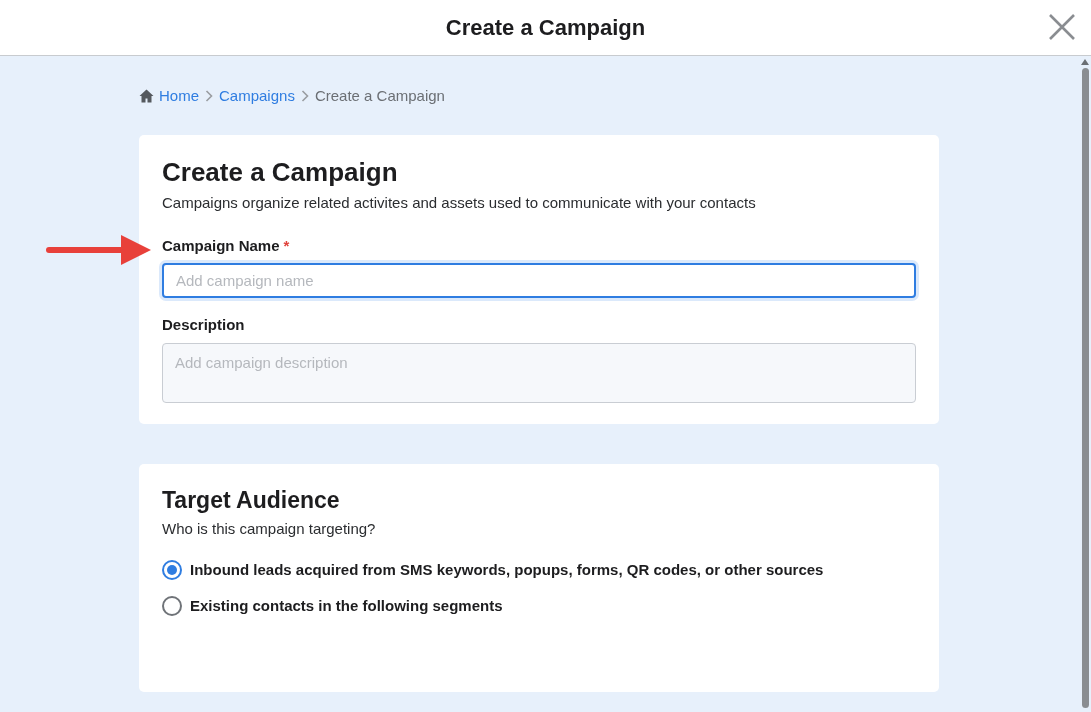 Image resolution: width=1091 pixels, height=712 pixels. What do you see at coordinates (459, 203) in the screenshot?
I see `card-subtitle: Campaigns organize related activites and assets used to communicate with your contacts` at bounding box center [459, 203].